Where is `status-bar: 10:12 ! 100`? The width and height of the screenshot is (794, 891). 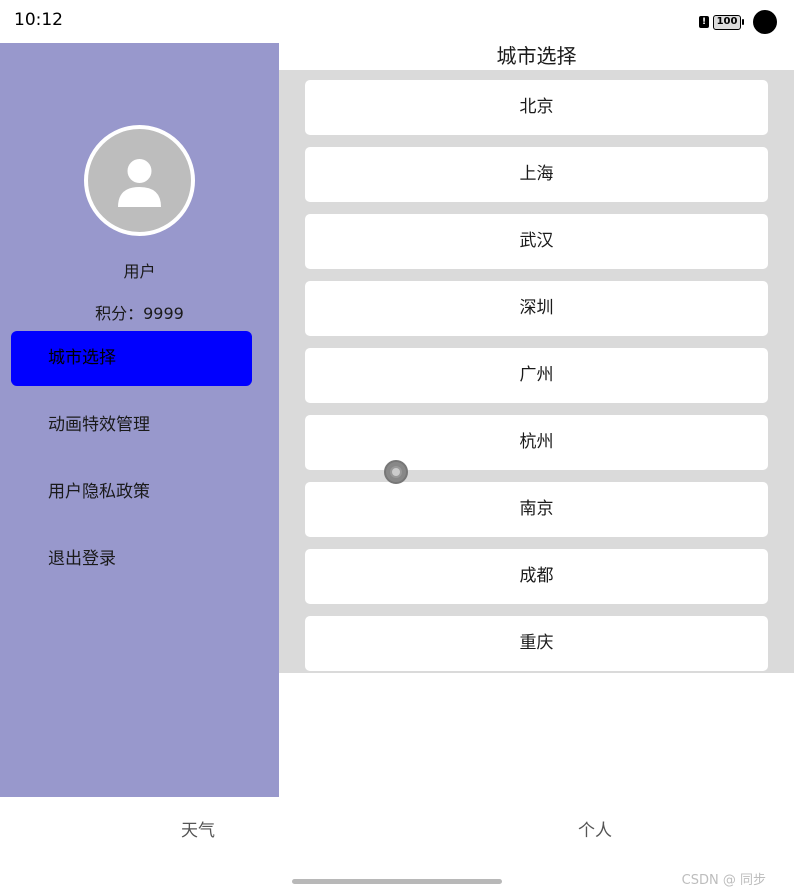 status-bar: 10:12 ! 100 is located at coordinates (397, 21).